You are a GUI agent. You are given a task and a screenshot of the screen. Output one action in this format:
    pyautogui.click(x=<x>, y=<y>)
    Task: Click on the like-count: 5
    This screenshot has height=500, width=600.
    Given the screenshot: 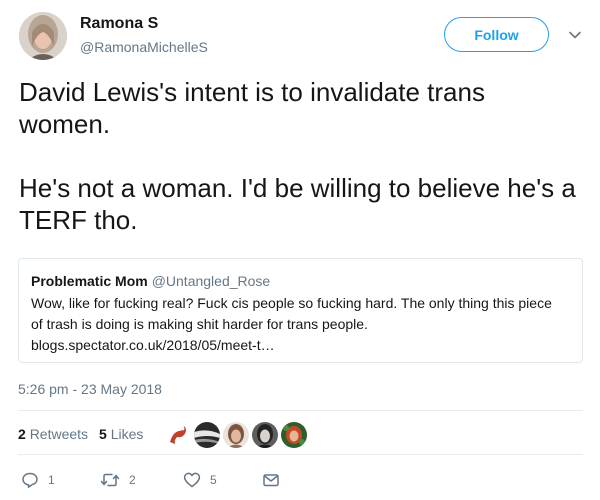 What is the action you would take?
    pyautogui.click(x=213, y=480)
    